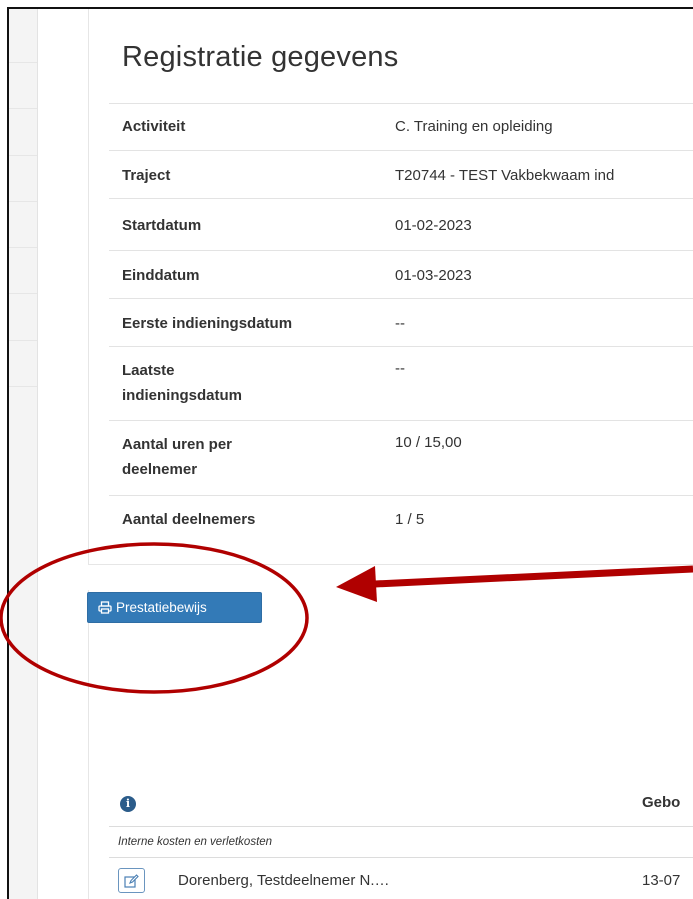 This screenshot has height=899, width=693. What do you see at coordinates (161, 607) in the screenshot?
I see `prestatiebewijs-label: Prestatiebewijs` at bounding box center [161, 607].